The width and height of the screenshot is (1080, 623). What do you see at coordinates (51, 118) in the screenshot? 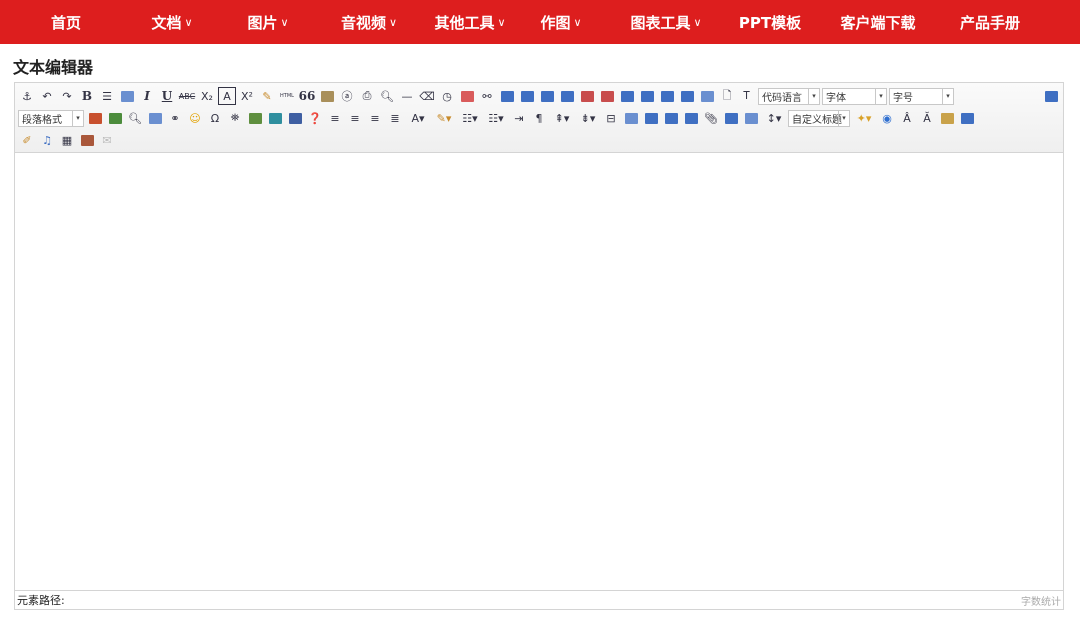
I see `paragraph-format-select: 段落格式 ▾` at bounding box center [51, 118].